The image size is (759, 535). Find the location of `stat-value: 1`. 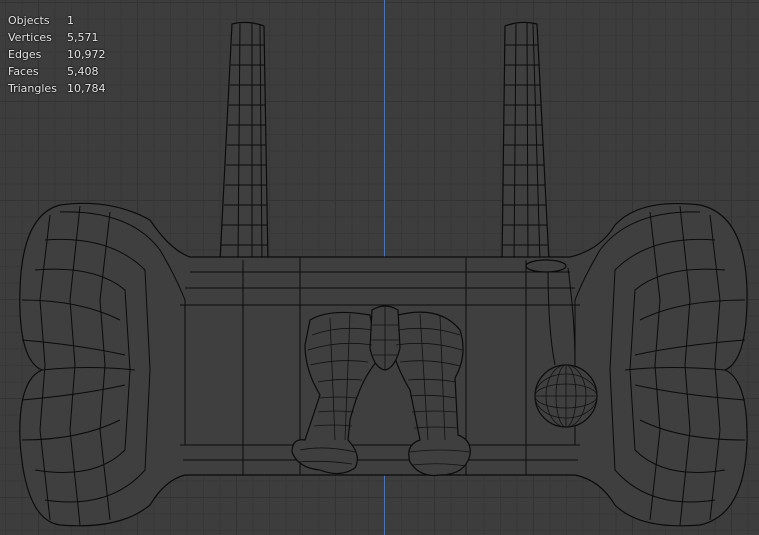

stat-value: 1 is located at coordinates (70, 20).